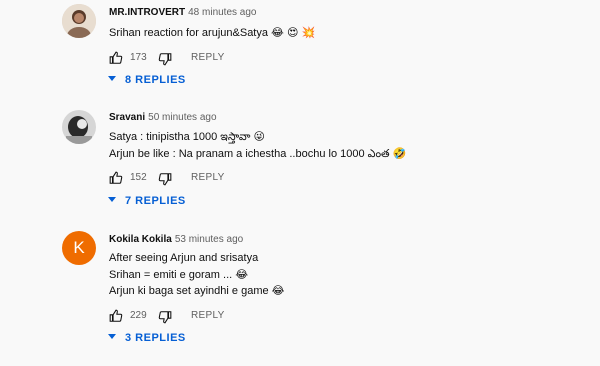 The image size is (600, 366). What do you see at coordinates (138, 315) in the screenshot?
I see `like-count: 229` at bounding box center [138, 315].